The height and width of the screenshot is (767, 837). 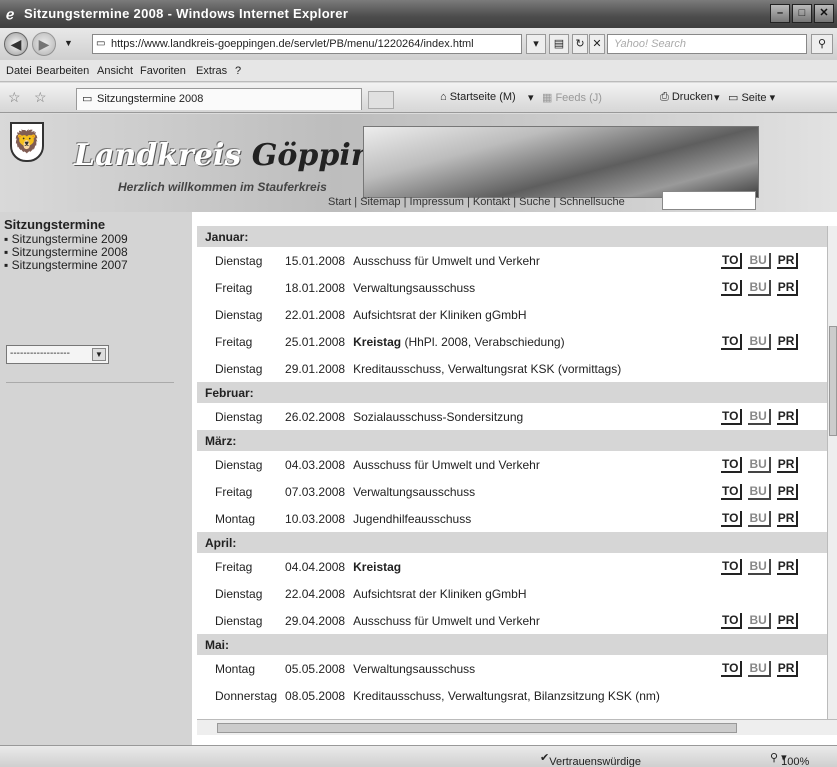 I want to click on home-dropdown-icon: ▾, so click(x=531, y=97).